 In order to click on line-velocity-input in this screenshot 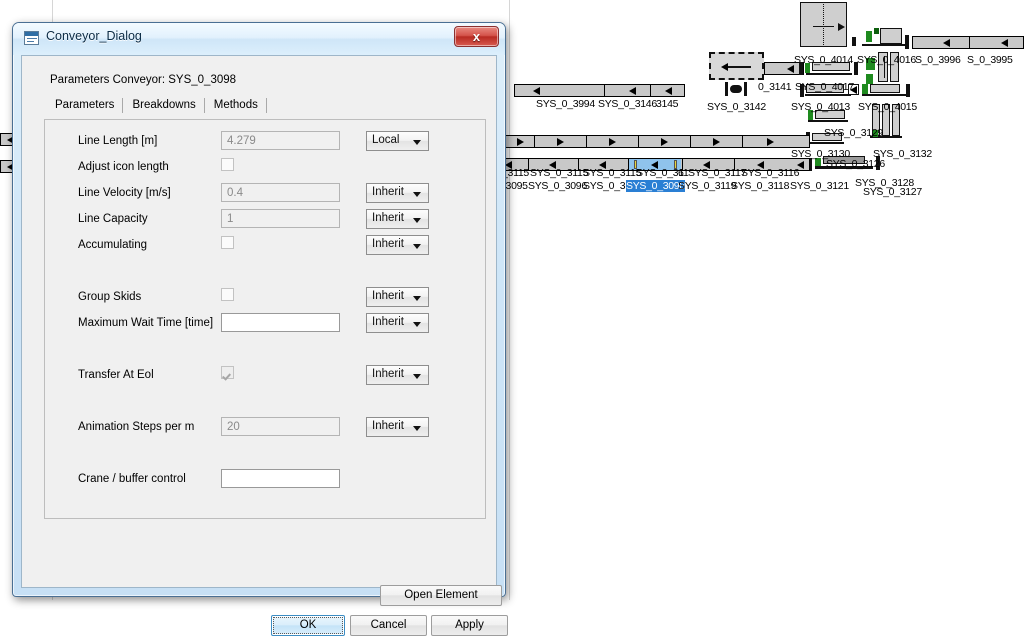, I will do `click(280, 192)`.